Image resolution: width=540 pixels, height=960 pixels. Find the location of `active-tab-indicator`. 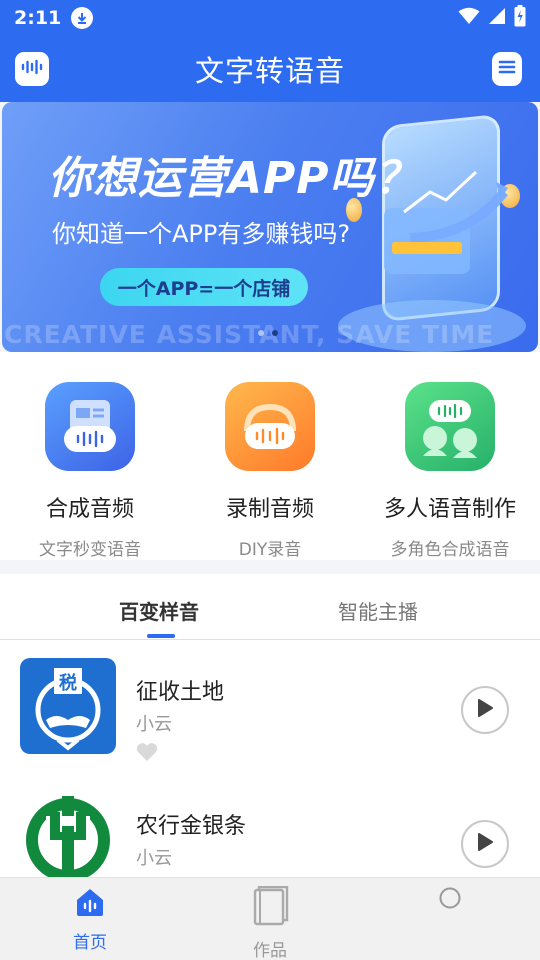

active-tab-indicator is located at coordinates (161, 636).